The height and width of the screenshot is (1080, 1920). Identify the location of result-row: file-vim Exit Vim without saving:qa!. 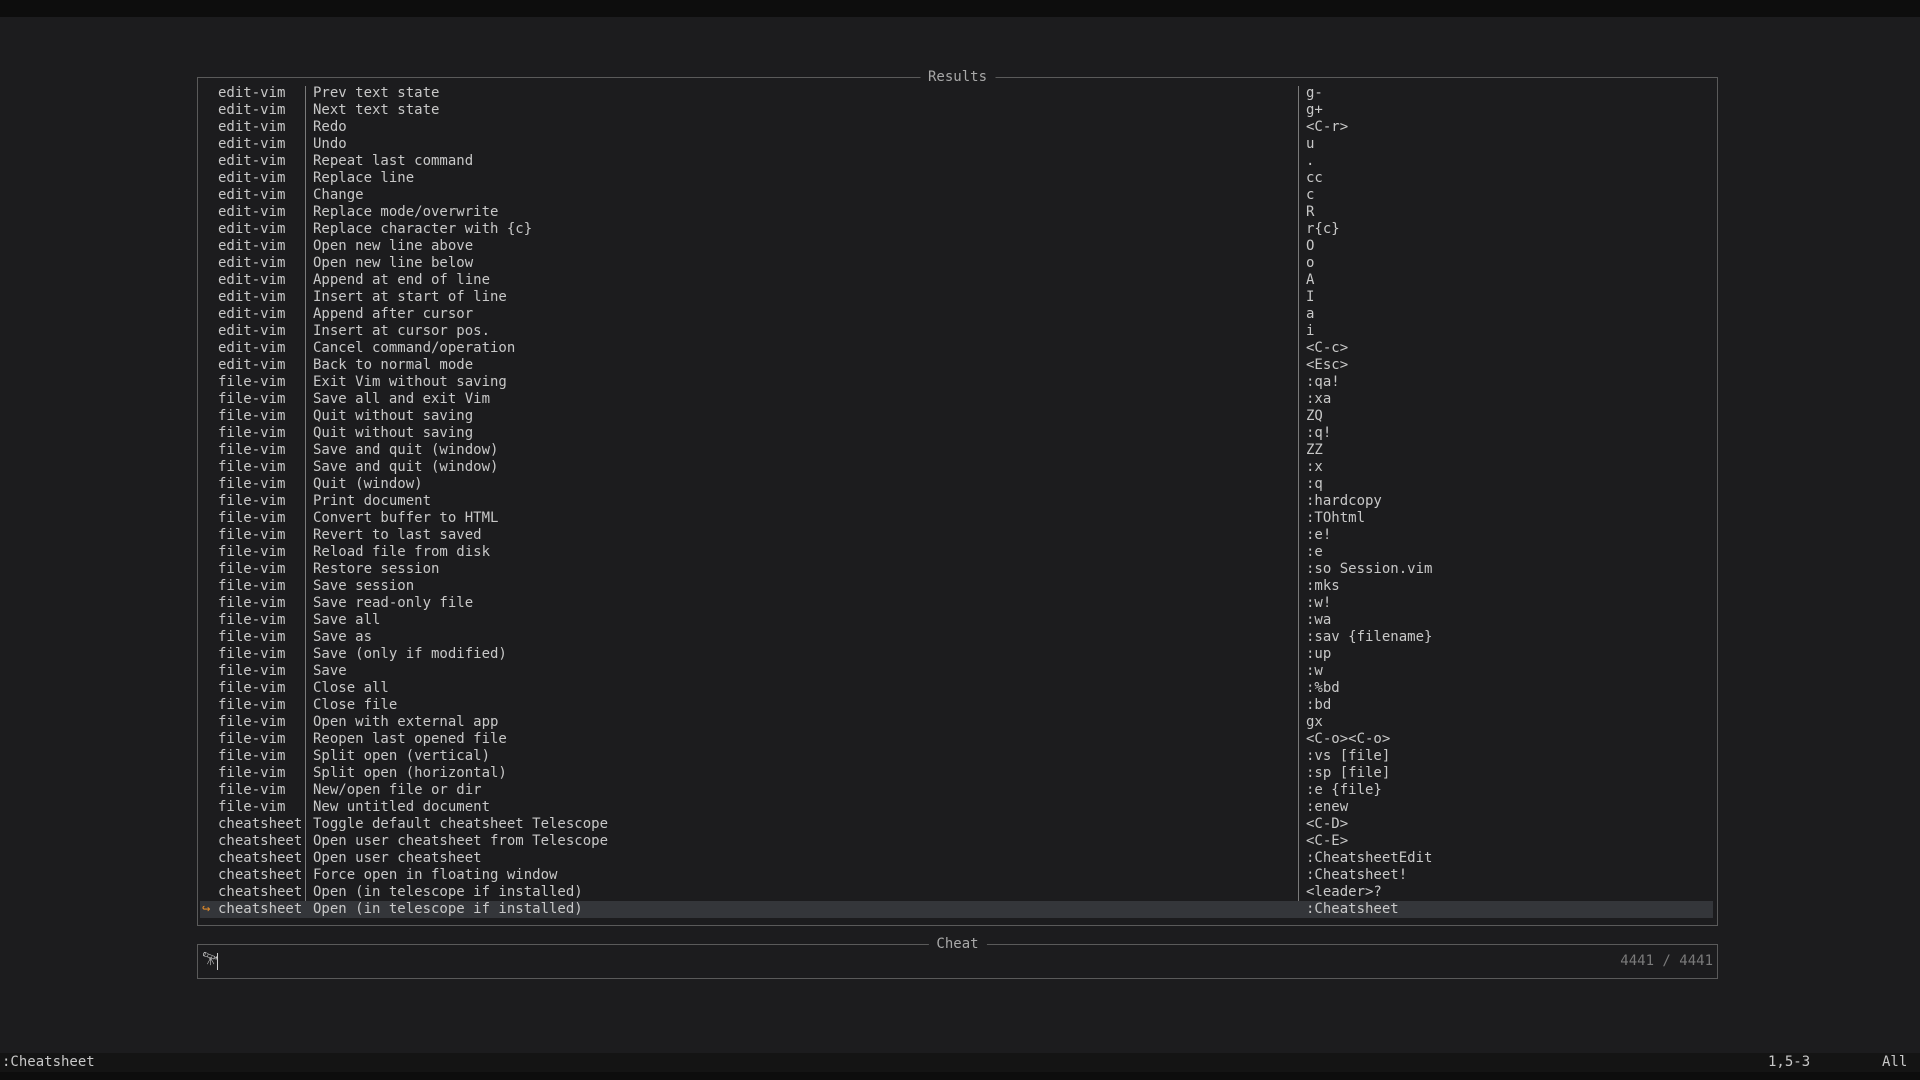
(957, 382).